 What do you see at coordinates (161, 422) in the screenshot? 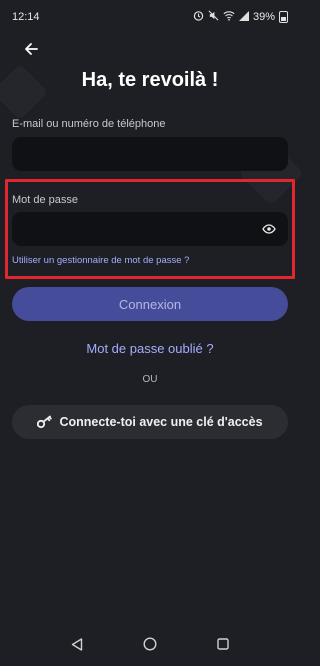
I see `passkey-label: Connecte-toi avec une clé d'accès` at bounding box center [161, 422].